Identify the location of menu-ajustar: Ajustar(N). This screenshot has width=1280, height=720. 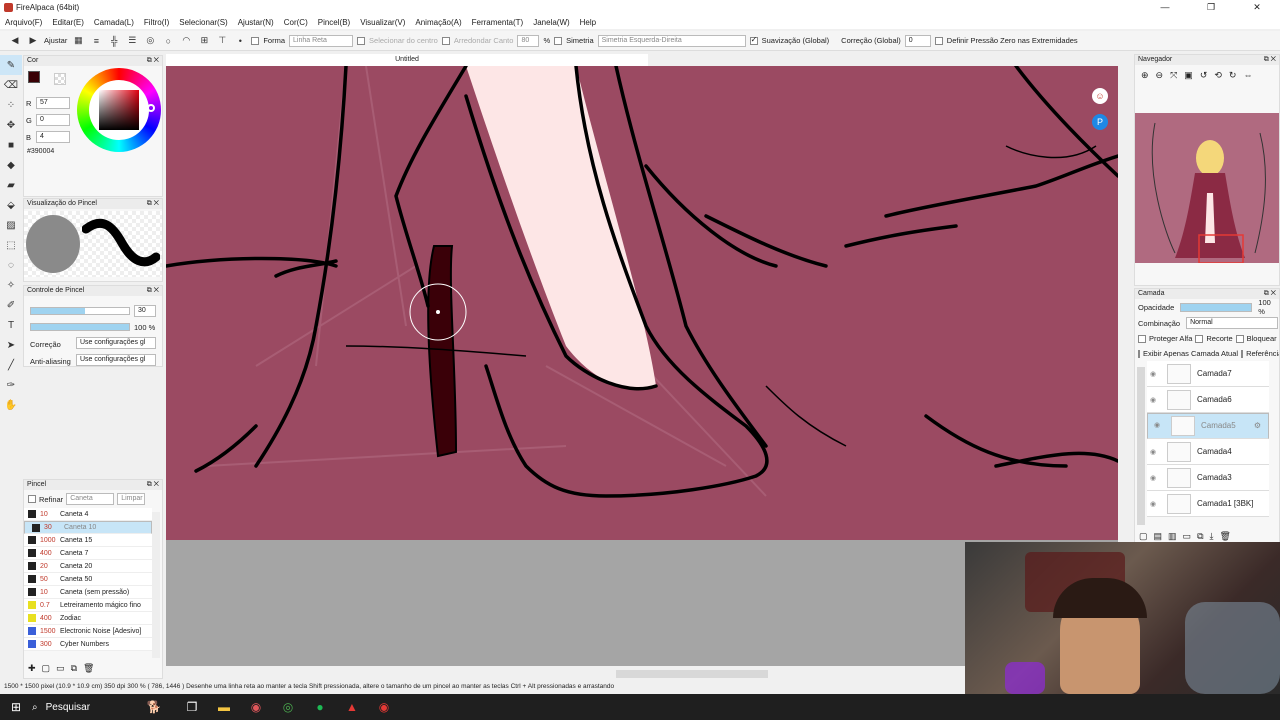
(256, 22).